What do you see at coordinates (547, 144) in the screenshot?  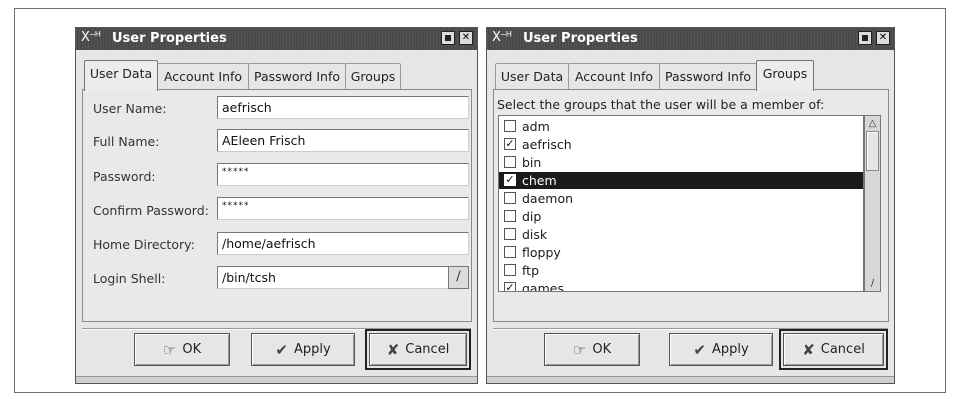 I see `group-name: aefrisch` at bounding box center [547, 144].